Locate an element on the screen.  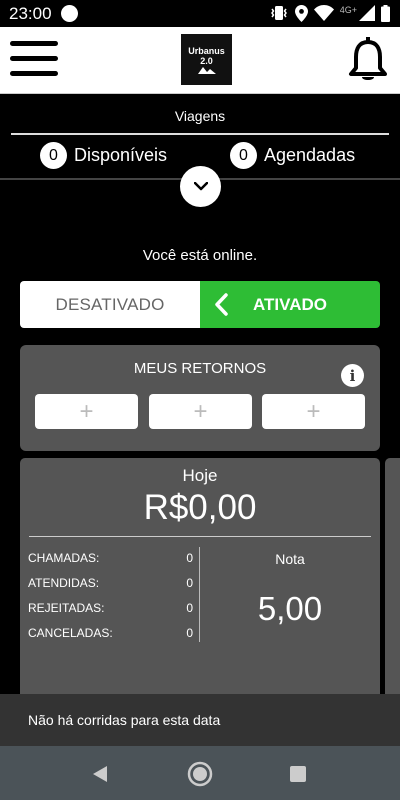
return-slot-3: + is located at coordinates (313, 411).